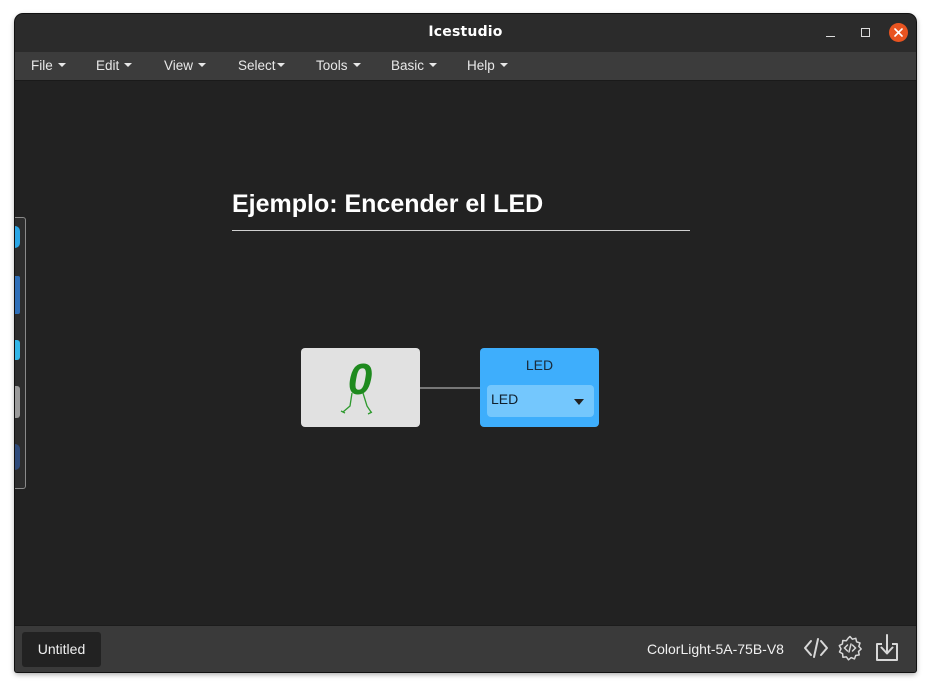  What do you see at coordinates (108, 65) in the screenshot?
I see `menu-edit-label: Edit` at bounding box center [108, 65].